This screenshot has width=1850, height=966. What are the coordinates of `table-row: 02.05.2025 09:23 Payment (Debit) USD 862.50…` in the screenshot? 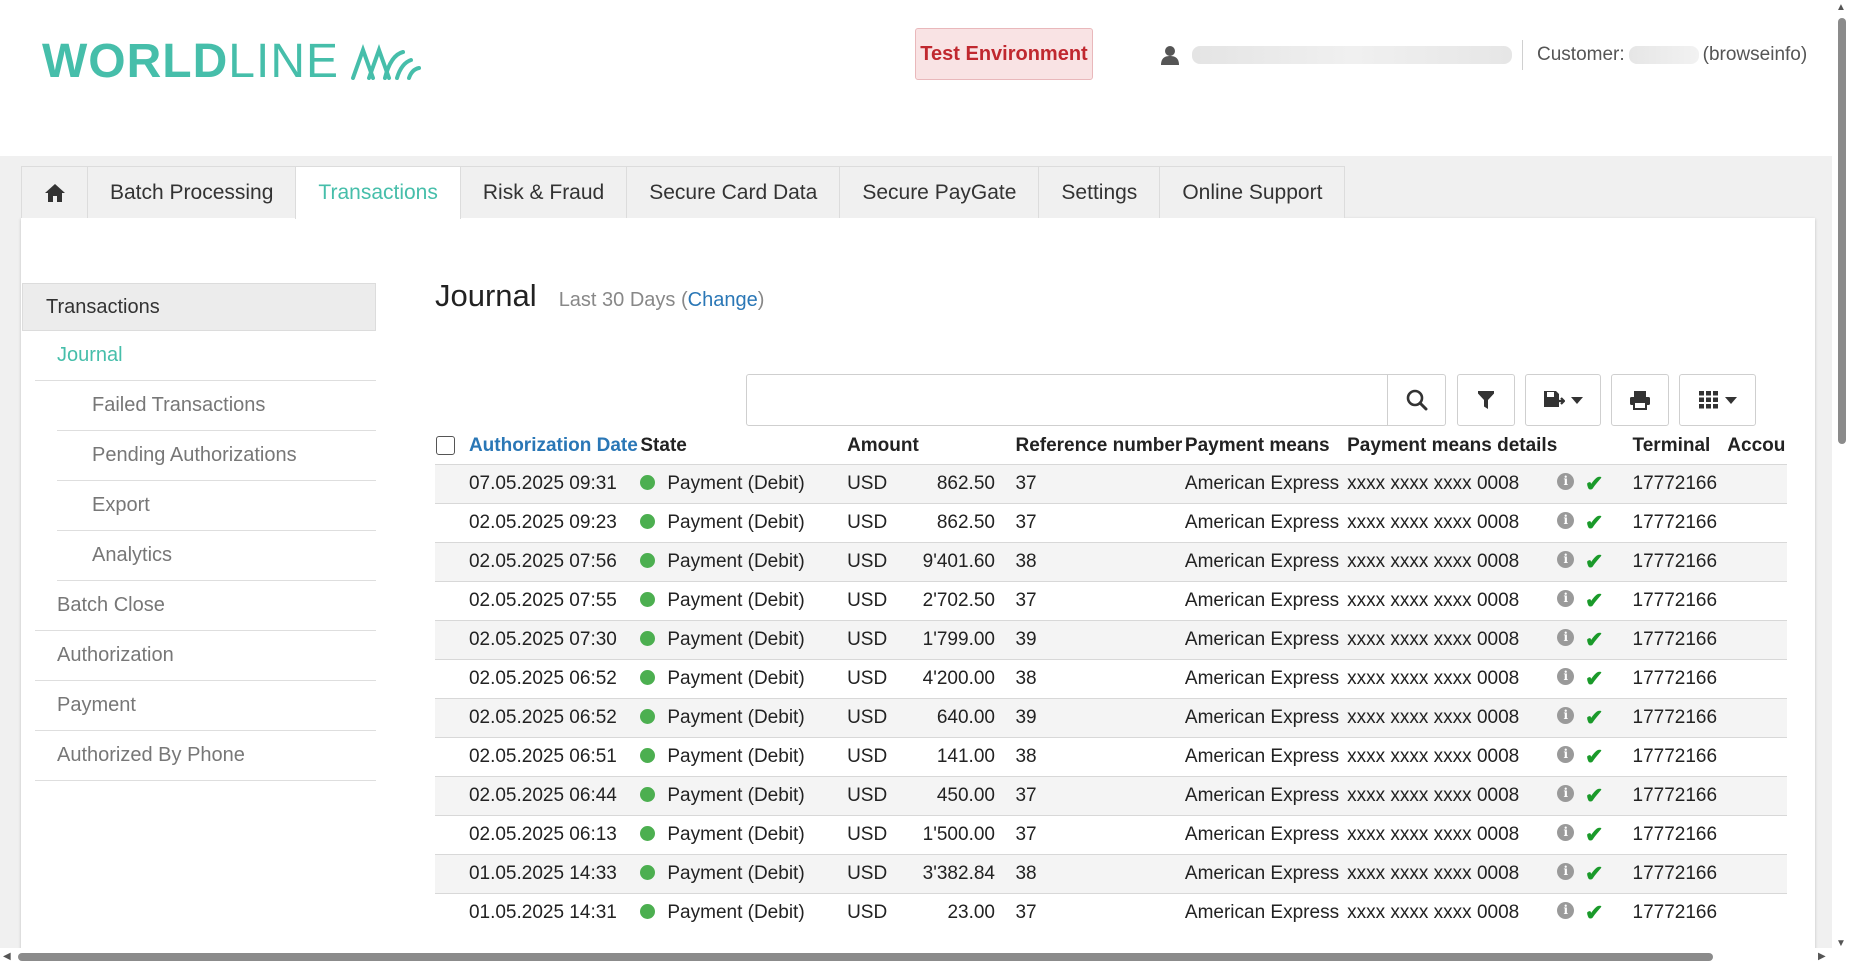 It's located at (1111, 523).